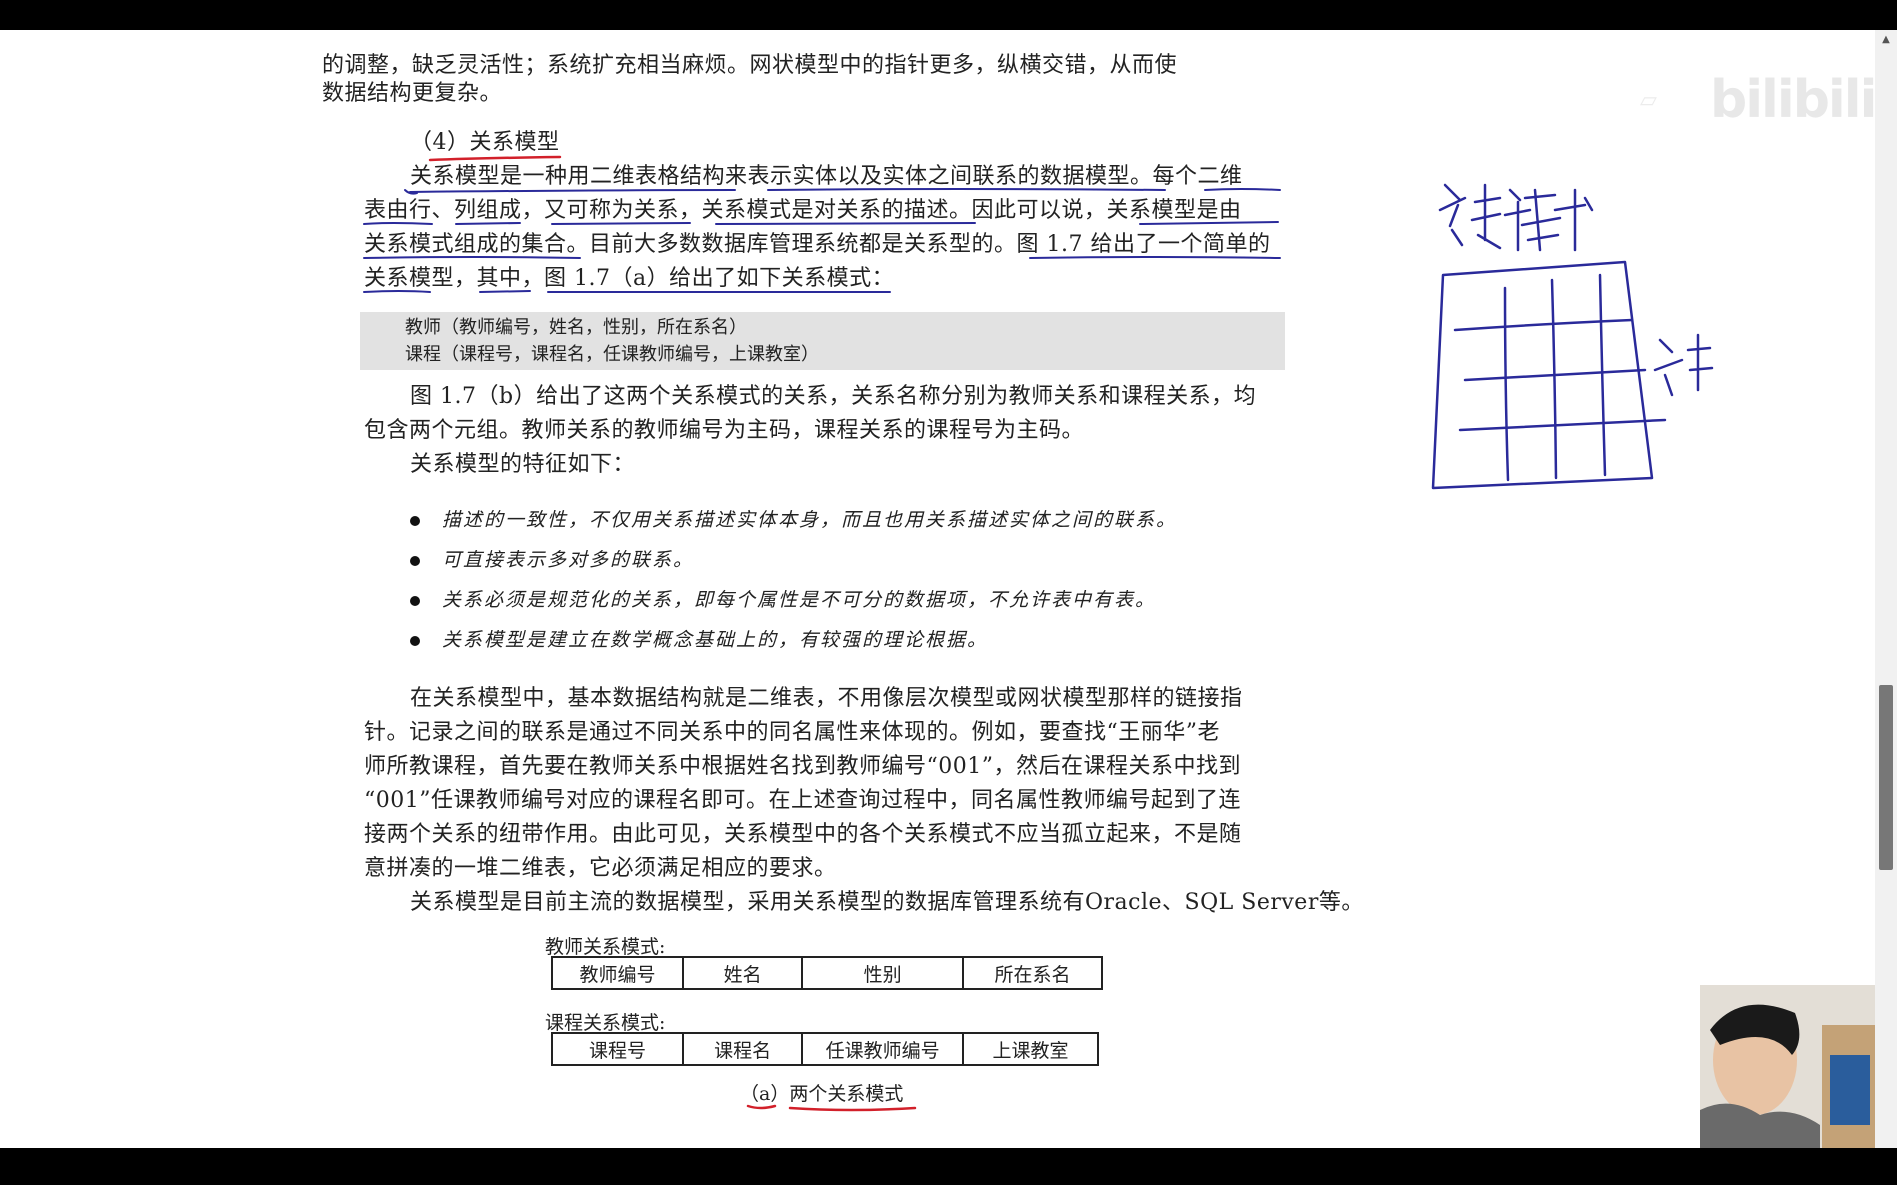 This screenshot has height=1185, width=1897. Describe the element at coordinates (826, 698) in the screenshot. I see `para3-line-1: 在关系模型中，基本数据结构就是二维表，不用像层次模型或网状模型那样的链接指` at that location.